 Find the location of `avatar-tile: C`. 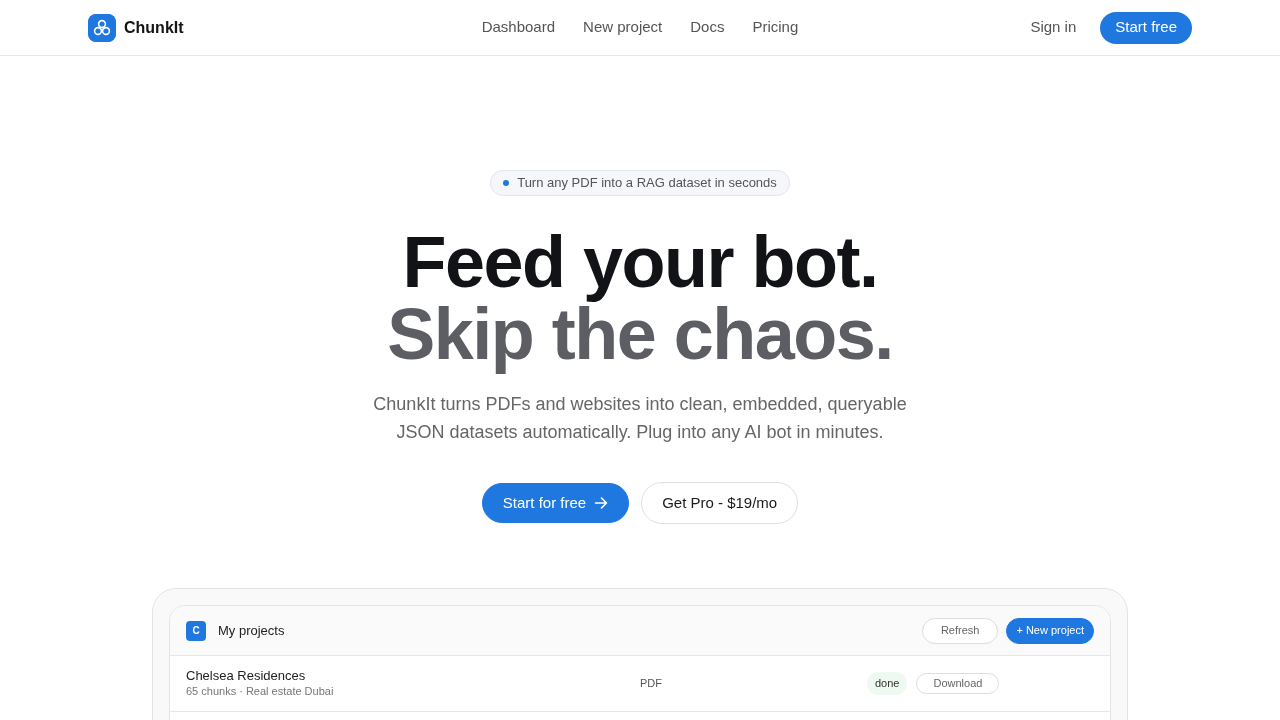

avatar-tile: C is located at coordinates (196, 630).